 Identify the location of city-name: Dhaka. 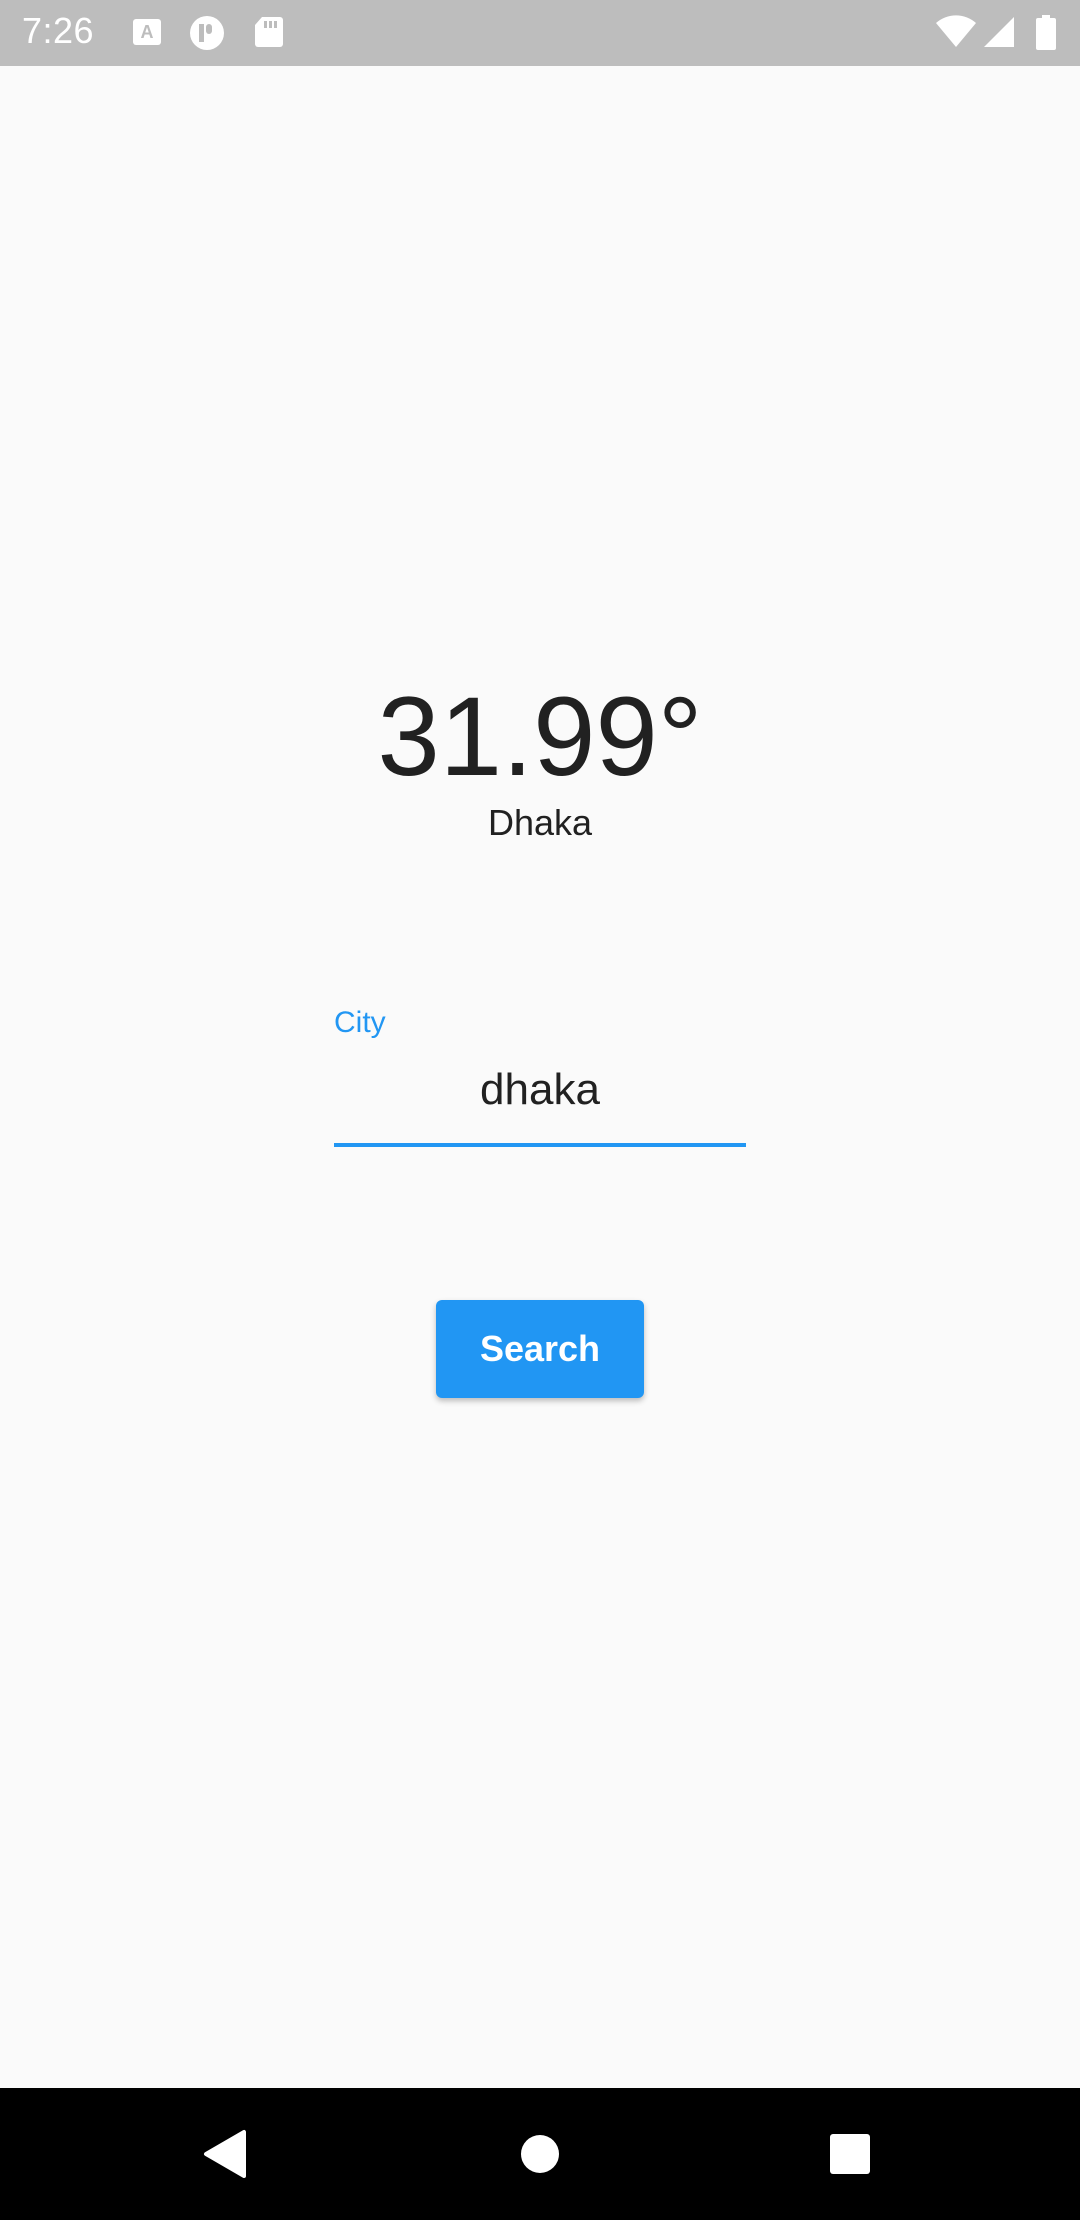
(540, 822).